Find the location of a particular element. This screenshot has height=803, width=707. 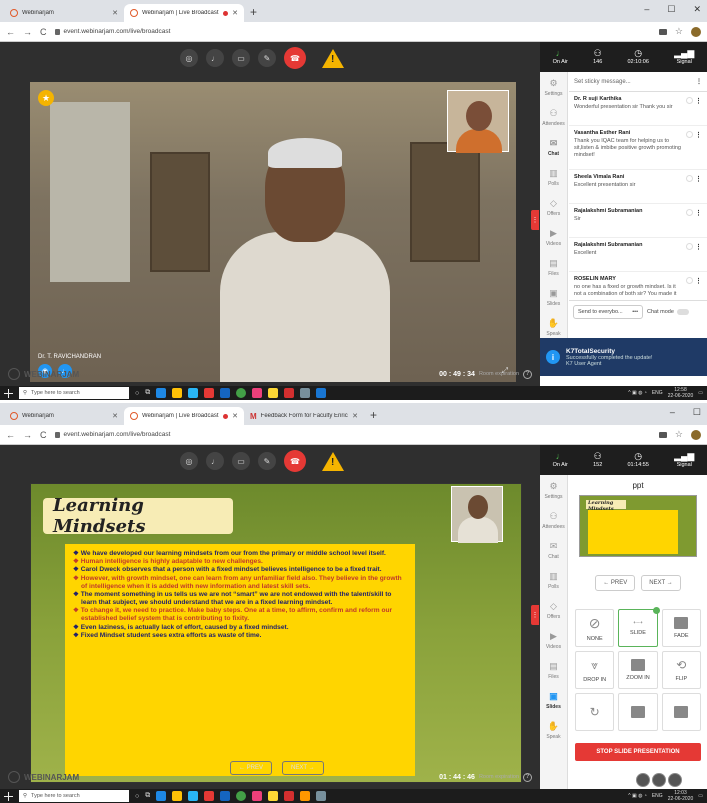

star-badge-icon: ★ is located at coordinates (46, 98).